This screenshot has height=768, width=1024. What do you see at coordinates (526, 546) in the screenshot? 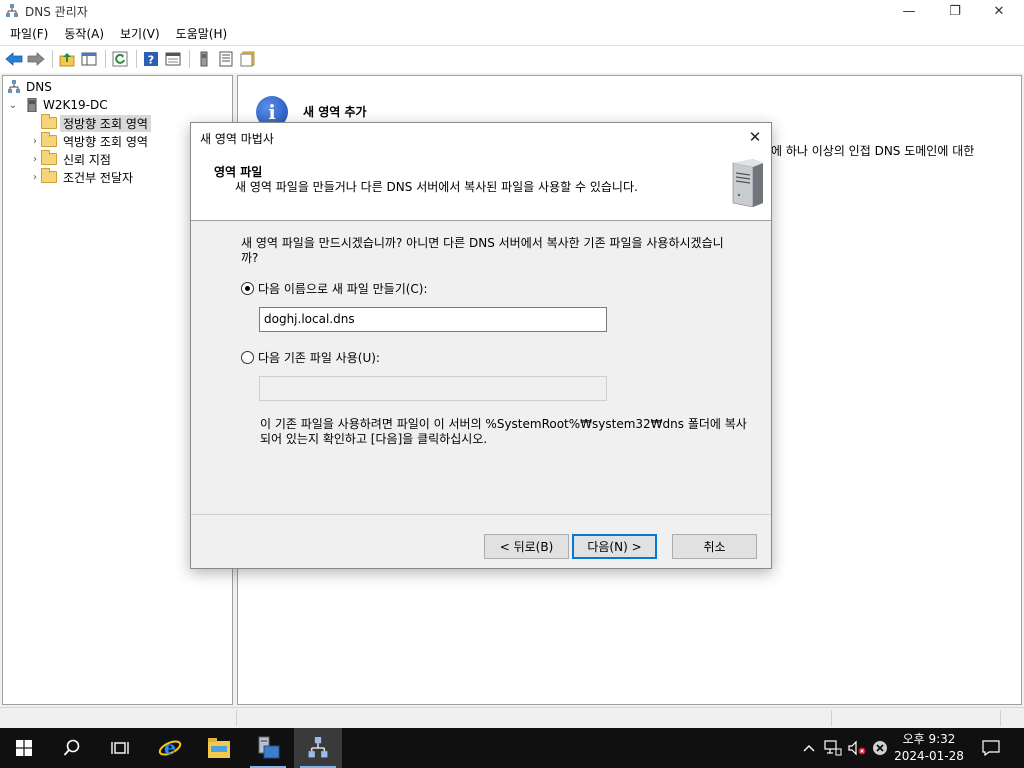
I see `back-button: < 뒤로(B)` at bounding box center [526, 546].